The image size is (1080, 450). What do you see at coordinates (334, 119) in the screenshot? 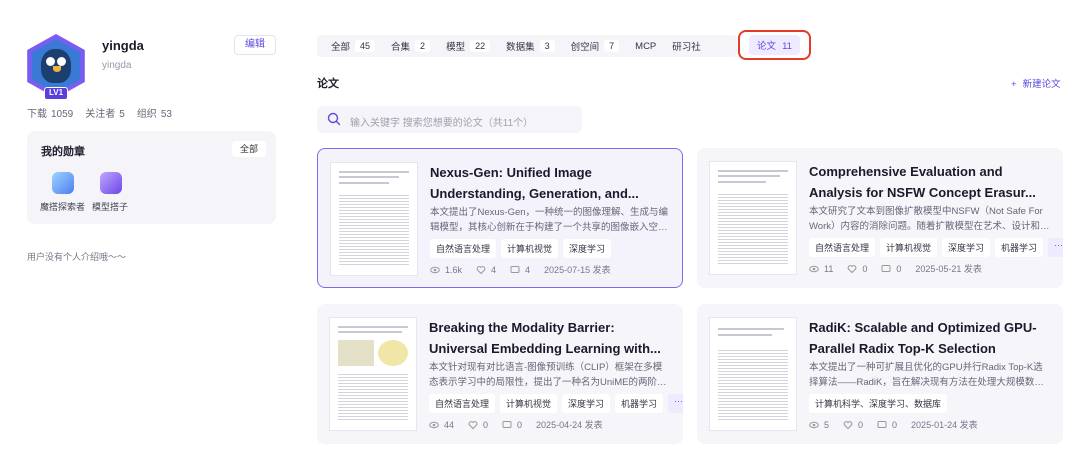
I see `search-icon` at bounding box center [334, 119].